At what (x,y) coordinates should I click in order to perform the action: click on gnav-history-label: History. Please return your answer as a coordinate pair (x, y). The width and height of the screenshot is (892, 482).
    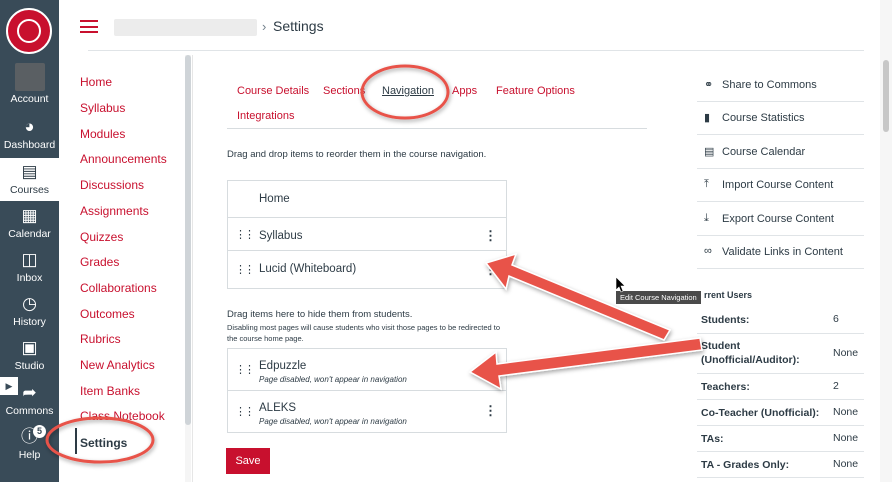
    Looking at the image, I should click on (29, 322).